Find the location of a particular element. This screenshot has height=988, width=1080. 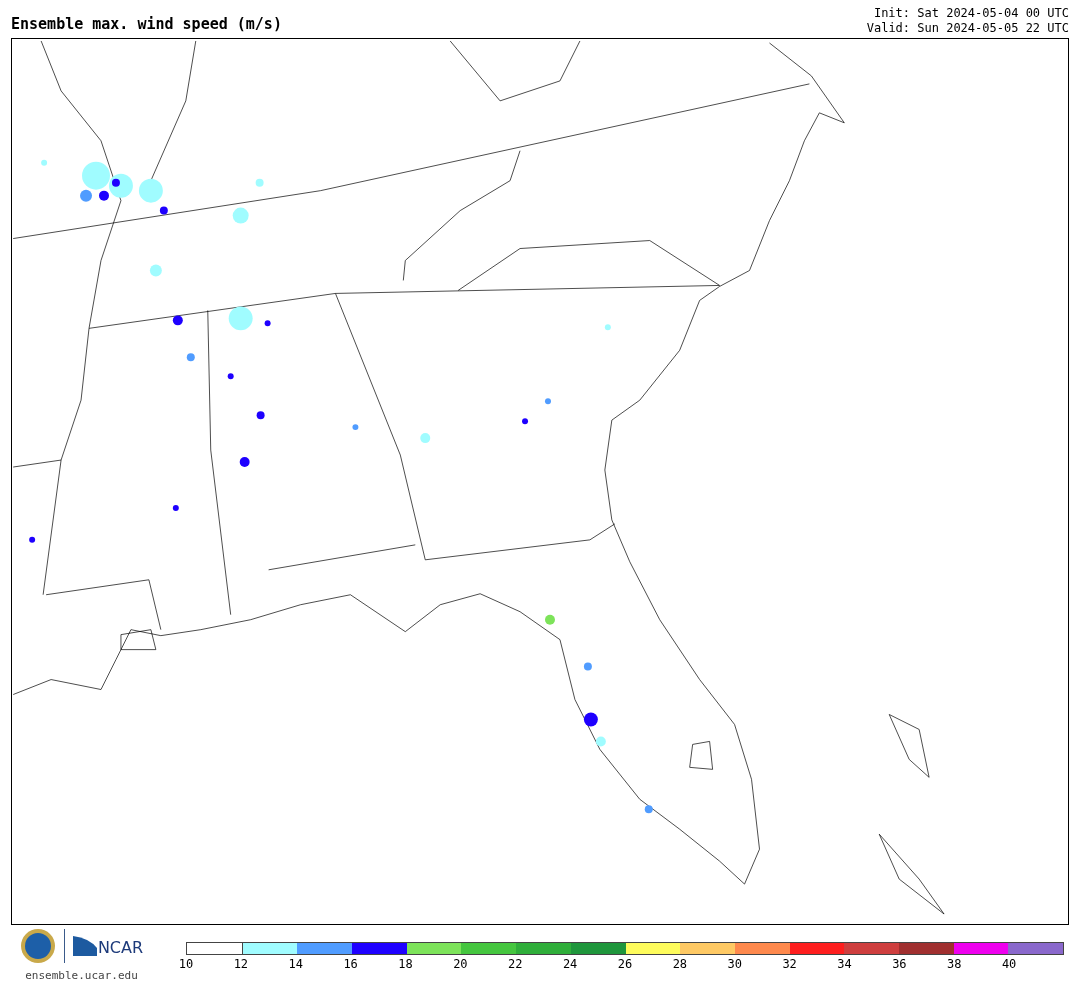

legend-tick-label: 40 is located at coordinates (1009, 964).